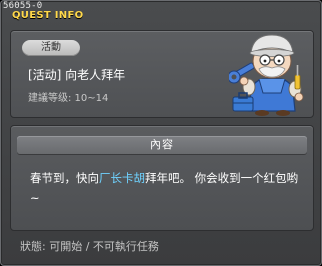  Describe the element at coordinates (165, 188) in the screenshot. I see `quest-description: 春节到，快向厂长卡胡拜年吧。 你会收到一个红包哟~` at that location.